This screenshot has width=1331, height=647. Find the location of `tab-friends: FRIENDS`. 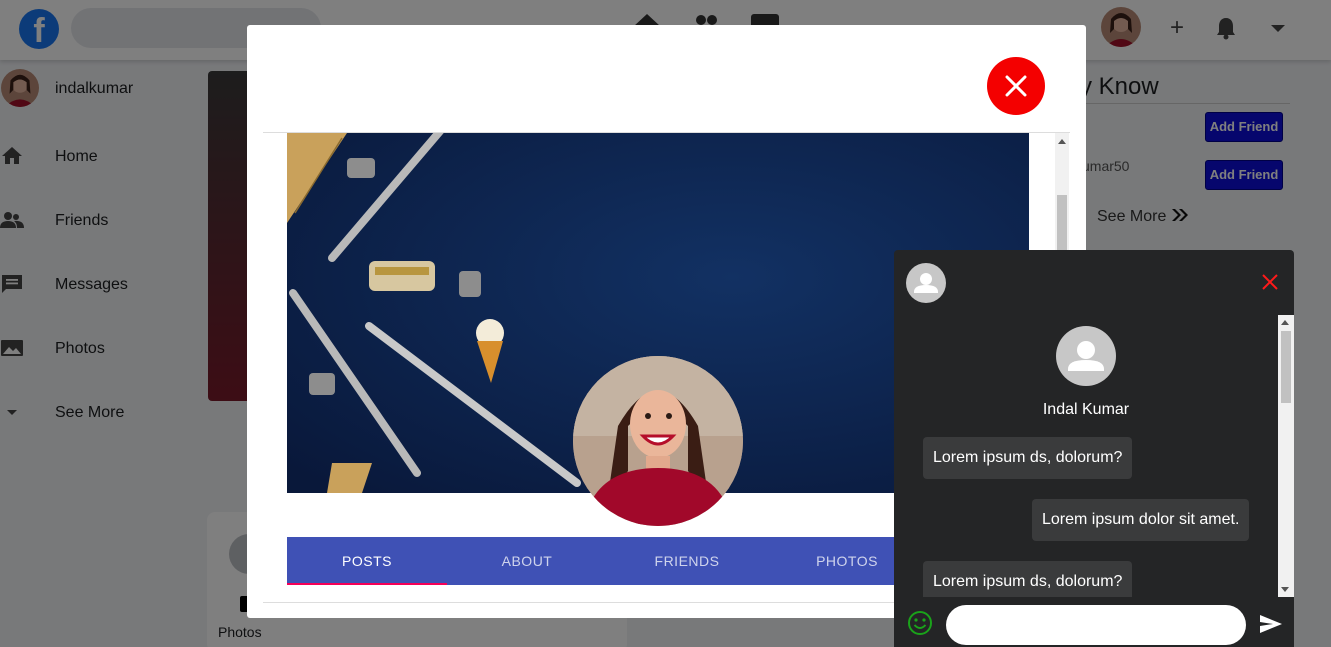

tab-friends: FRIENDS is located at coordinates (687, 561).